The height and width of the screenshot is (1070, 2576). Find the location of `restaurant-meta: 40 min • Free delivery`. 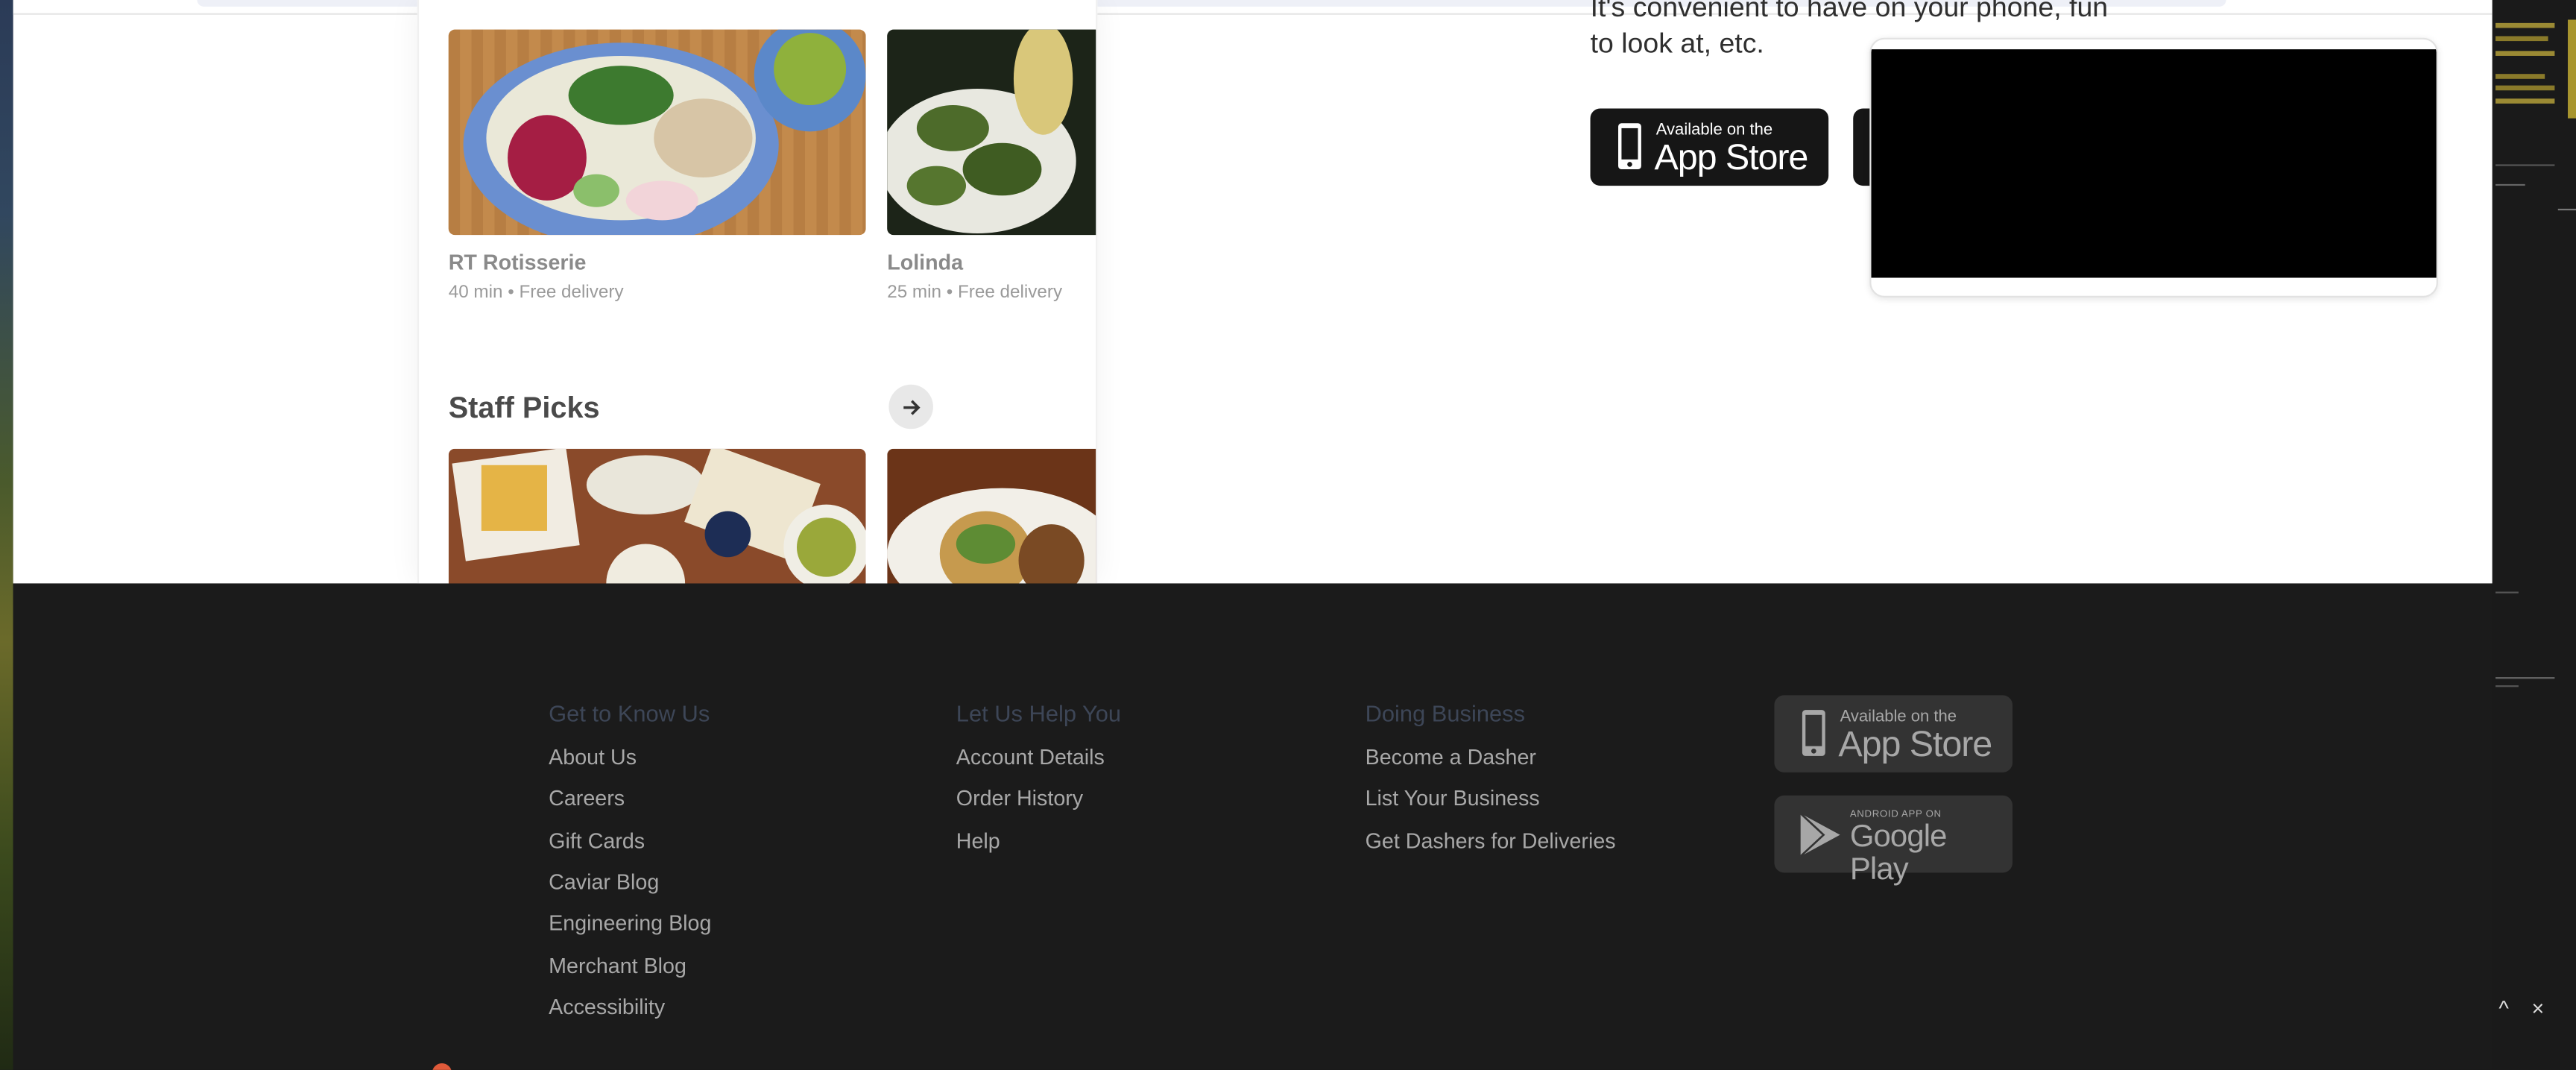

restaurant-meta: 40 min • Free delivery is located at coordinates (536, 293).